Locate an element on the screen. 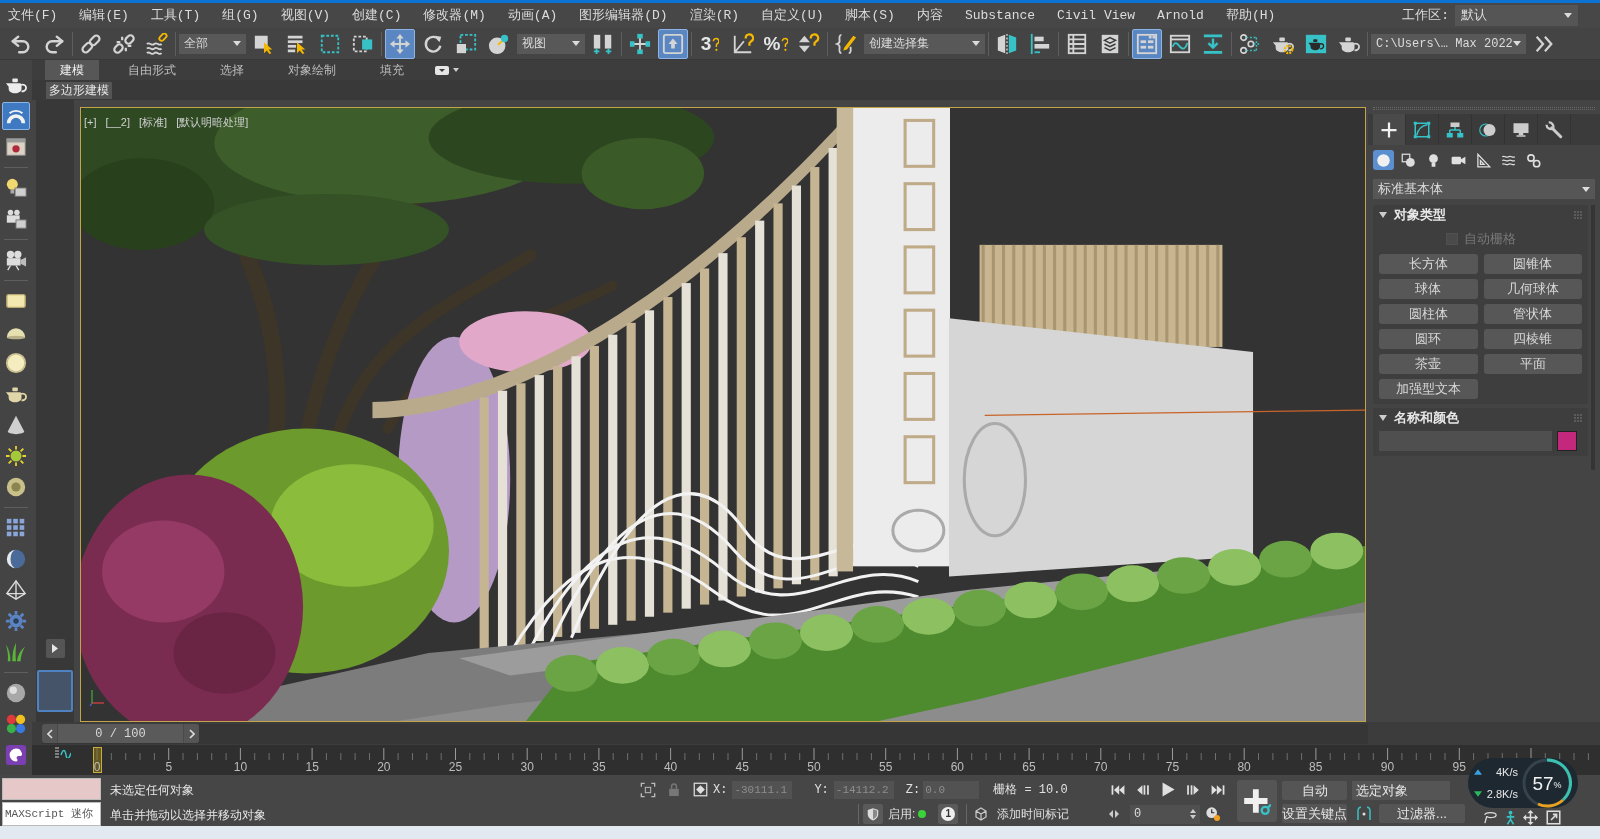 The image size is (1600, 839). absolute-mode-button is located at coordinates (700, 789).